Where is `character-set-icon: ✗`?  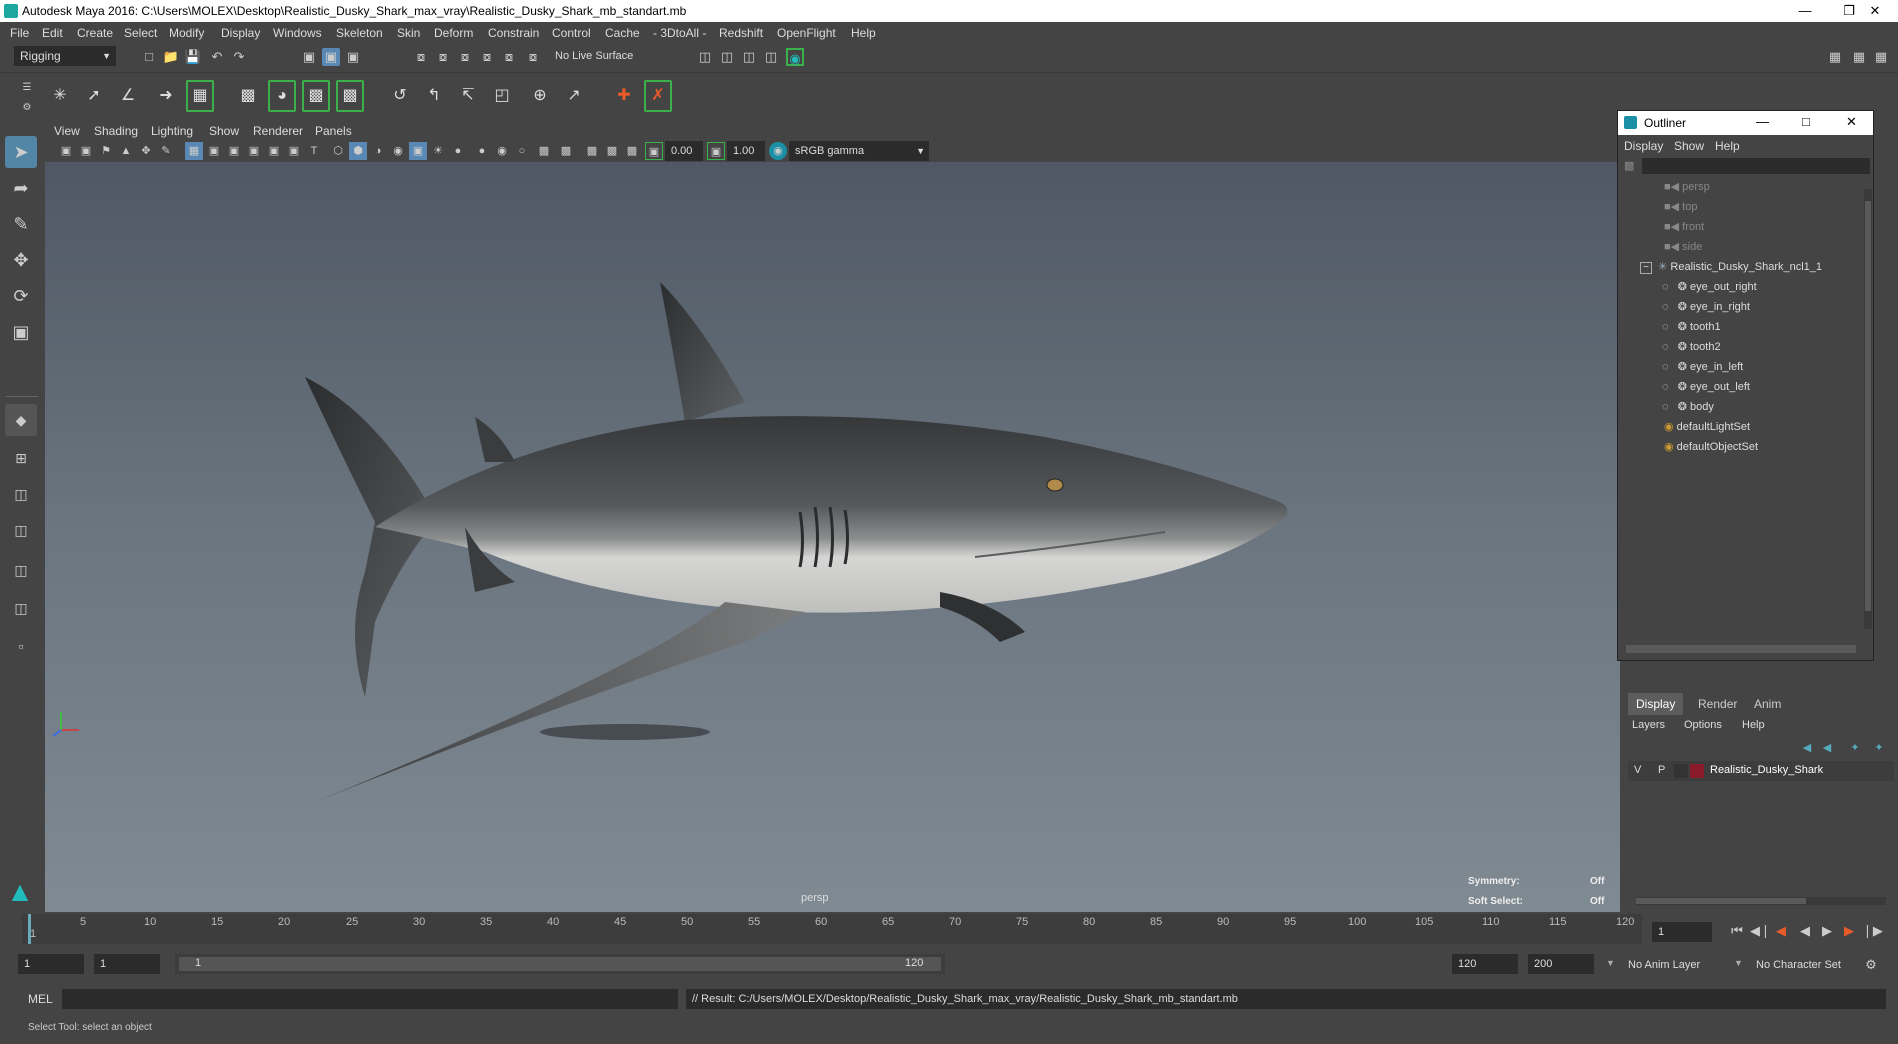
character-set-icon: ✗ is located at coordinates (658, 96).